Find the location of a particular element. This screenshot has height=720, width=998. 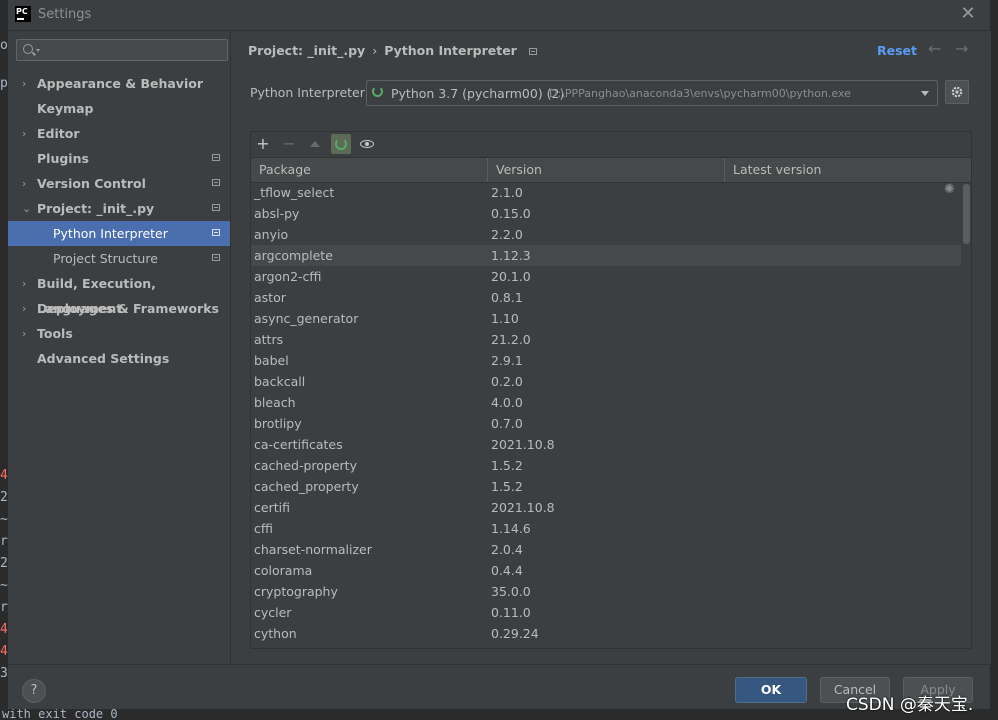

table-row: cached-property 1.5.2 is located at coordinates (606, 465).